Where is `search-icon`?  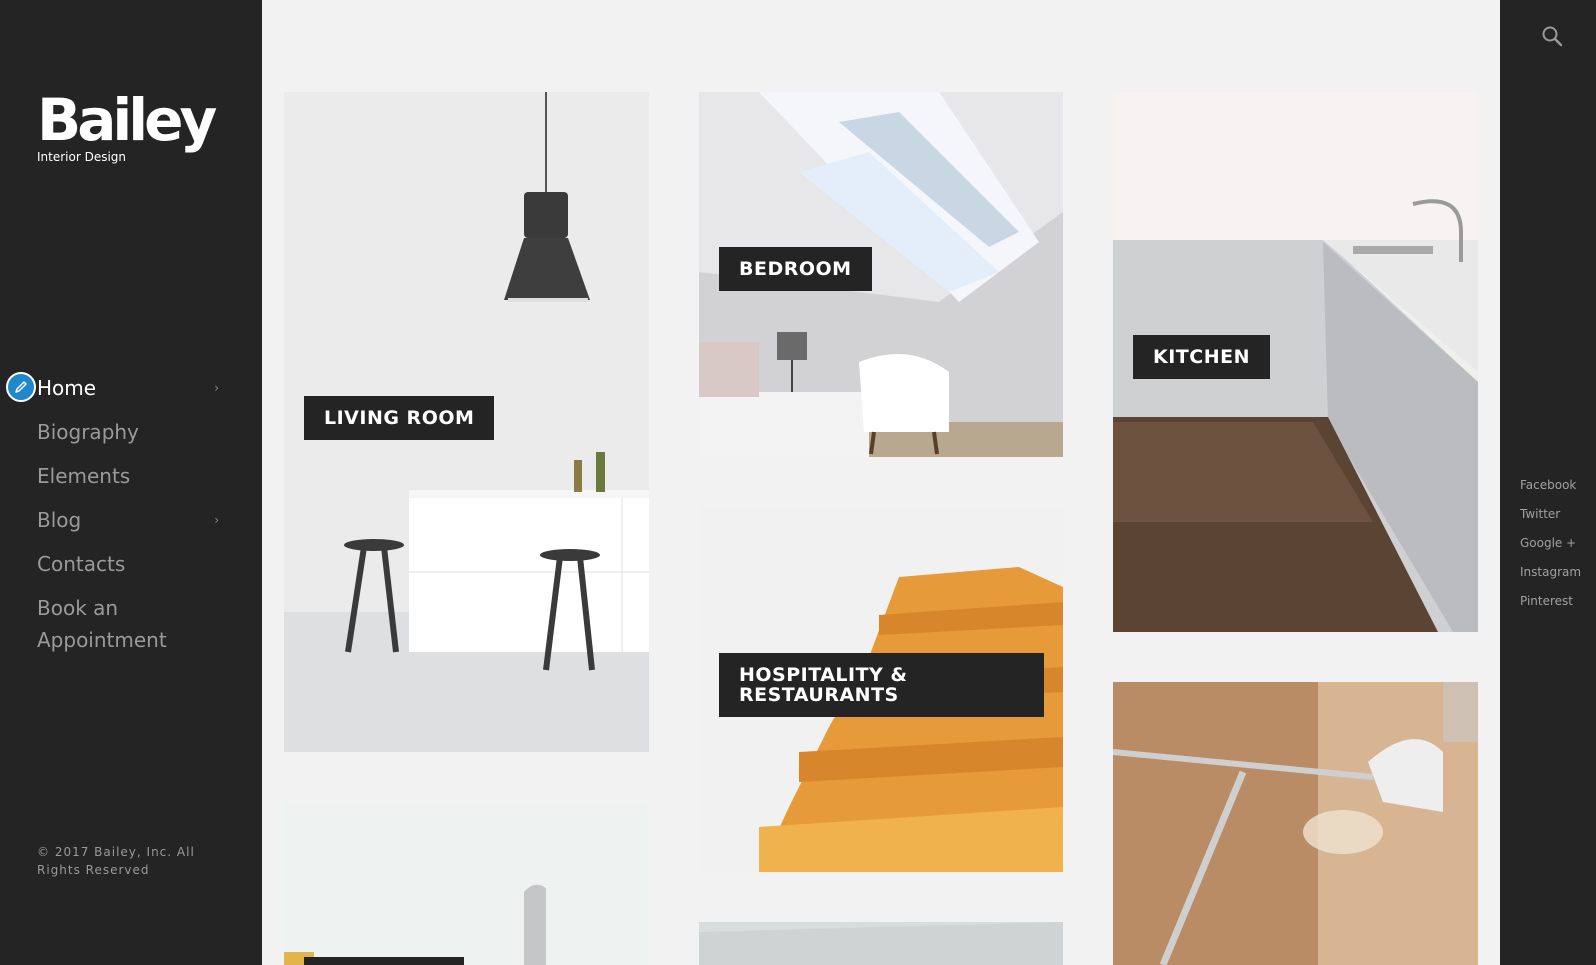
search-icon is located at coordinates (1553, 37).